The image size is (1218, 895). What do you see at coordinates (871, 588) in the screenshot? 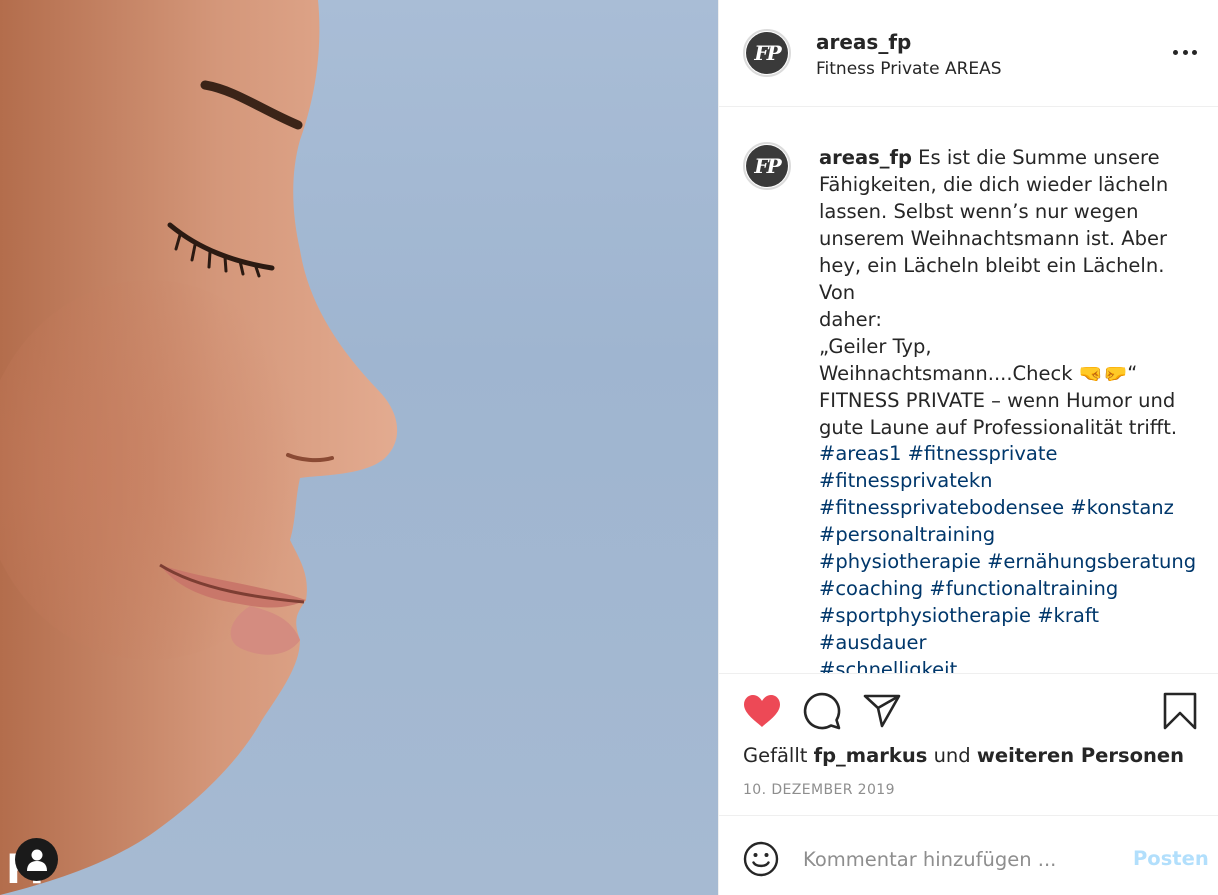
I see `hashtag-link: #coaching` at bounding box center [871, 588].